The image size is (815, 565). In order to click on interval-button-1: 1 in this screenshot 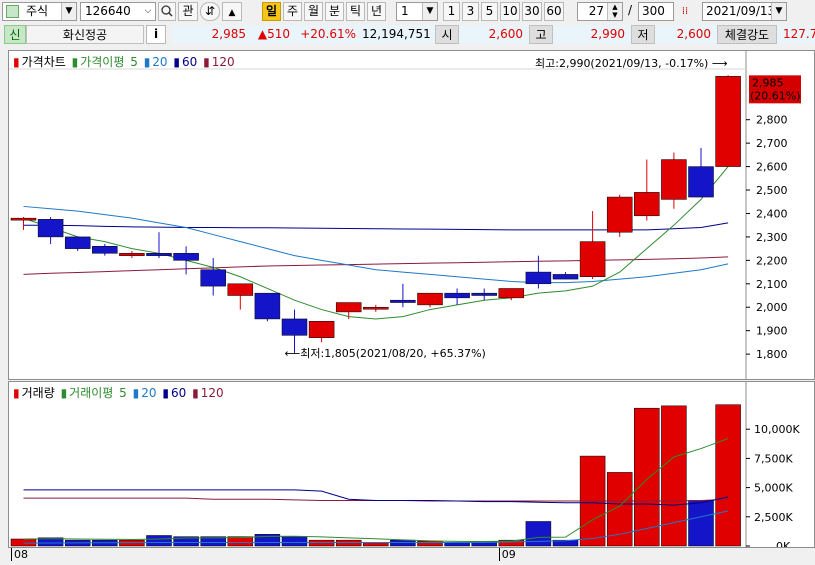, I will do `click(451, 11)`.